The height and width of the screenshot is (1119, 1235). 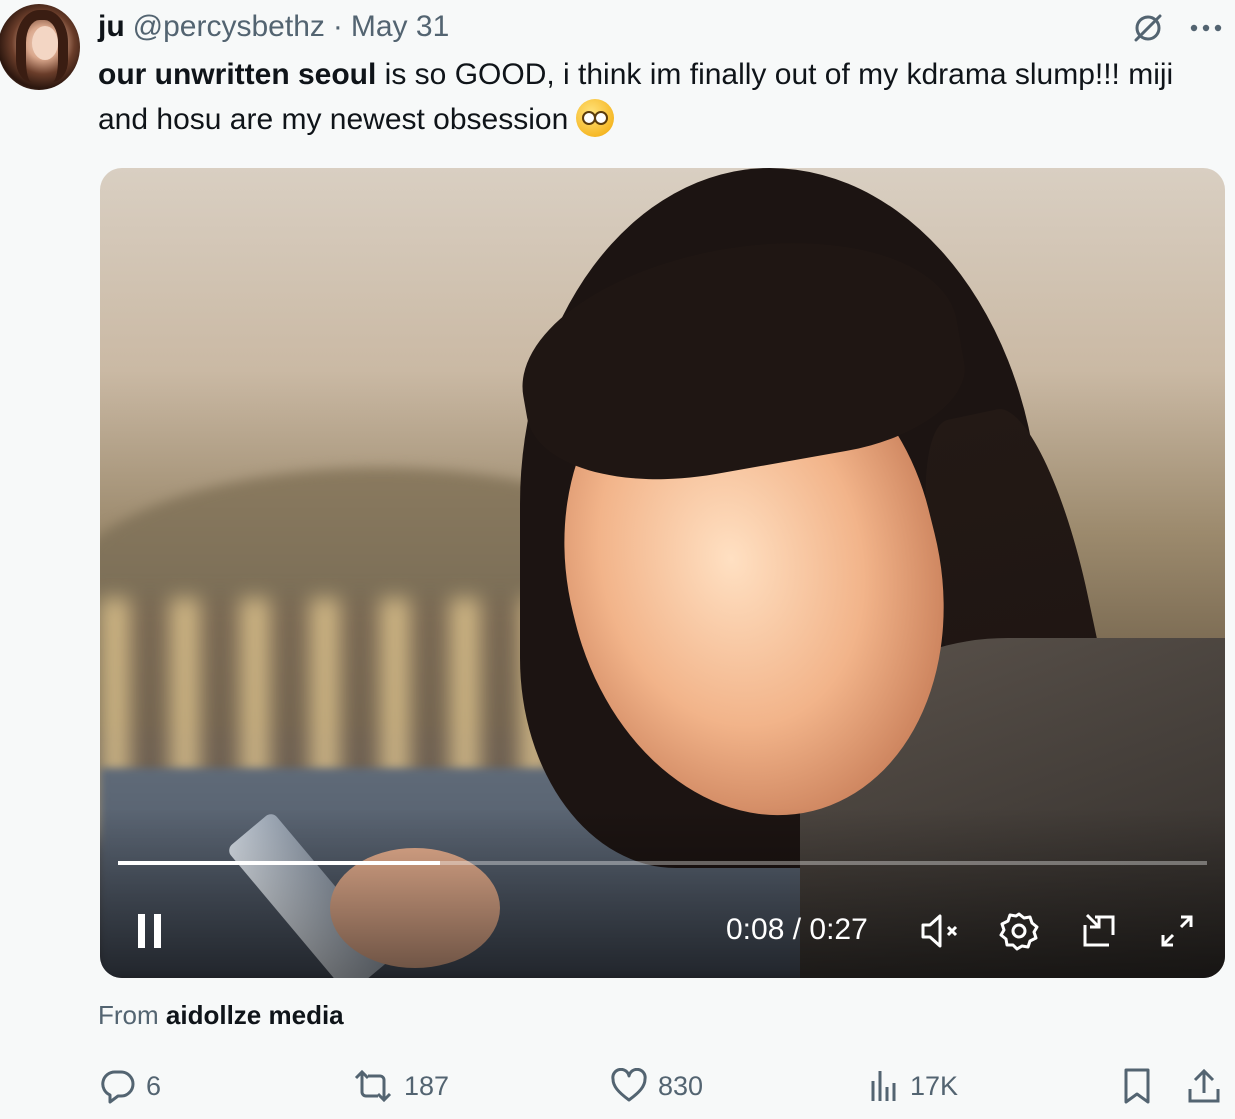 I want to click on like-count: 830, so click(x=681, y=1085).